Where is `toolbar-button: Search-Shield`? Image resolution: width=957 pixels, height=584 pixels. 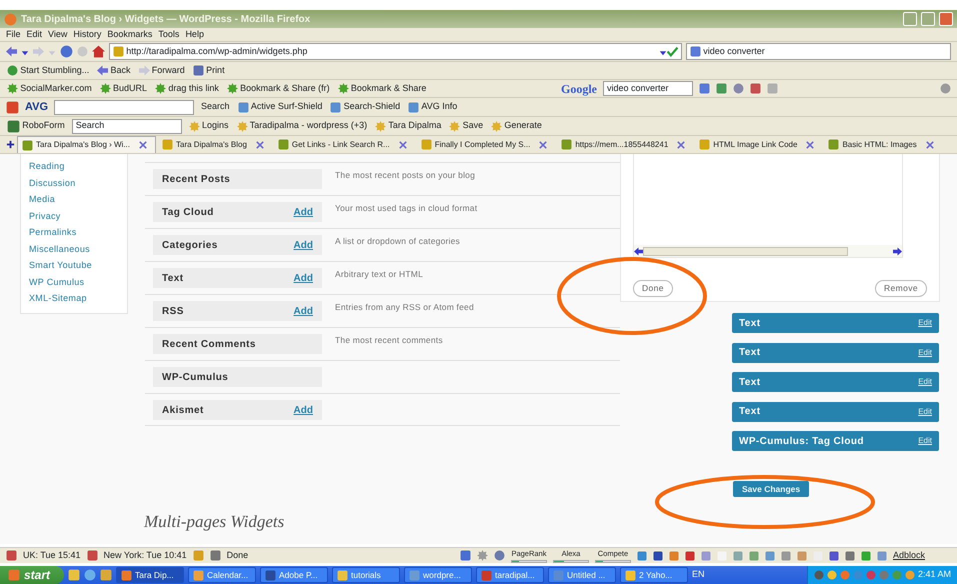
toolbar-button: Search-Shield is located at coordinates (365, 107).